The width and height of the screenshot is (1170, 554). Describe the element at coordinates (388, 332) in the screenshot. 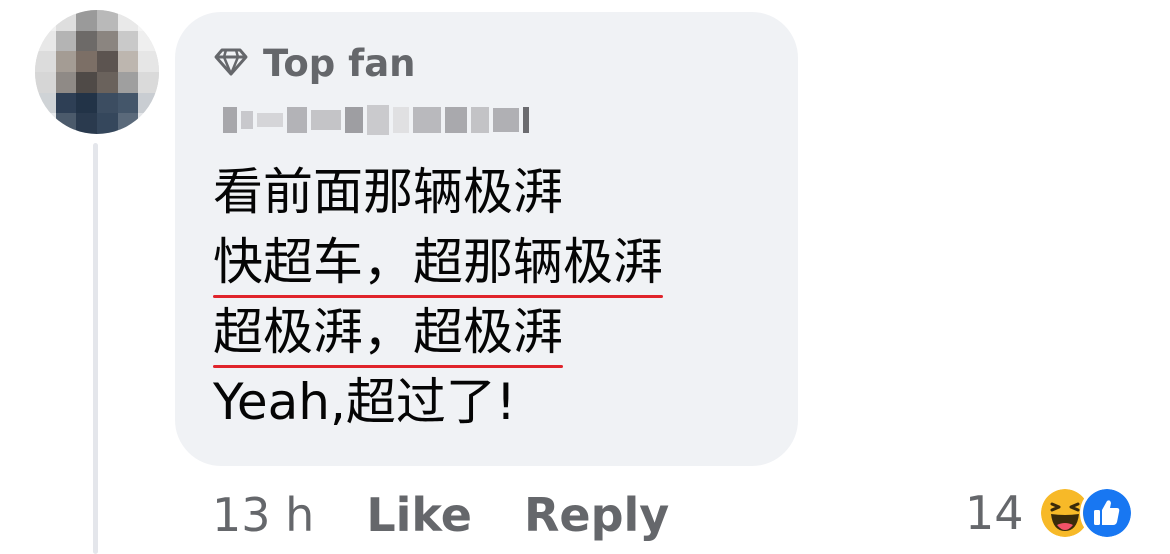

I see `comment-line-text: 超极湃，超极湃` at that location.